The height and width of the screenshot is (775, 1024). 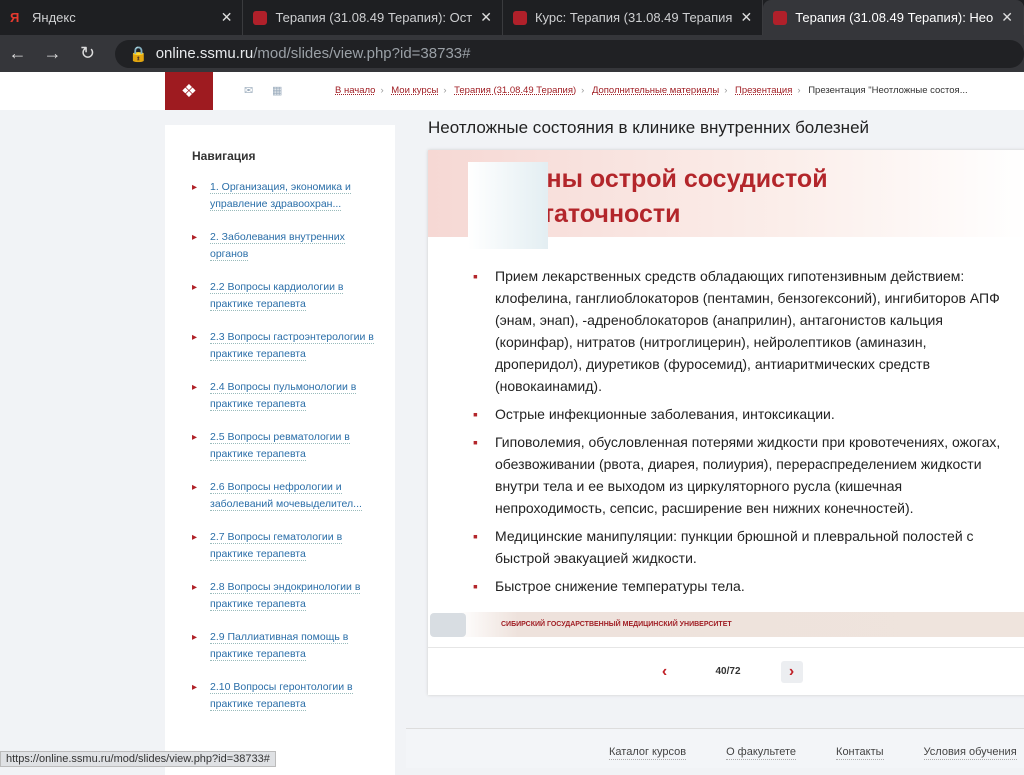 What do you see at coordinates (655, 90) in the screenshot?
I see `breadcrumb-link: Дополнительные материалы` at bounding box center [655, 90].